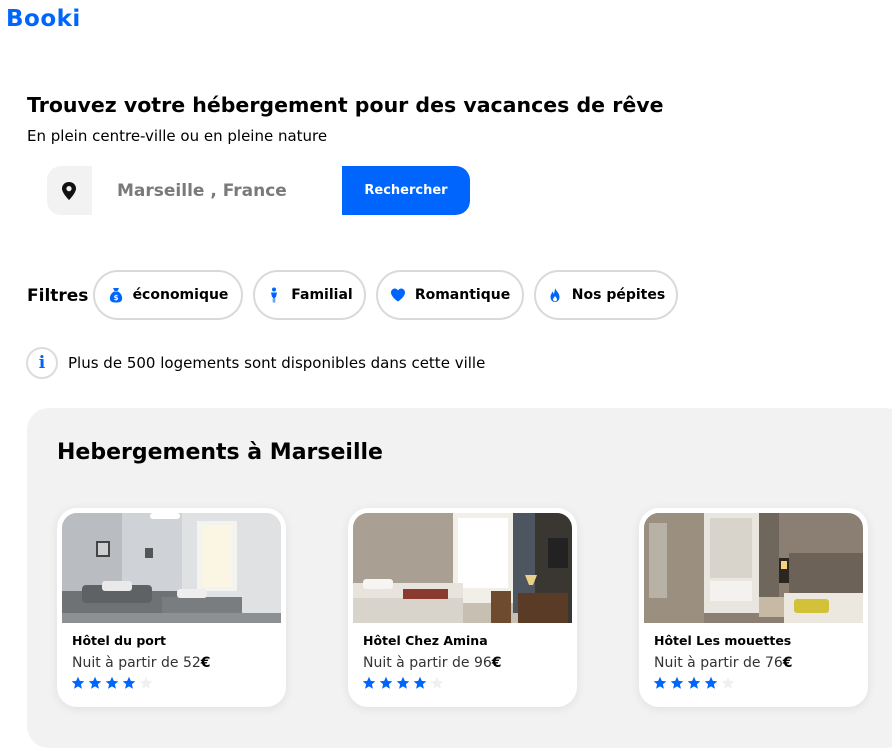 The width and height of the screenshot is (892, 748). What do you see at coordinates (43, 19) in the screenshot?
I see `booki-logo: Booki` at bounding box center [43, 19].